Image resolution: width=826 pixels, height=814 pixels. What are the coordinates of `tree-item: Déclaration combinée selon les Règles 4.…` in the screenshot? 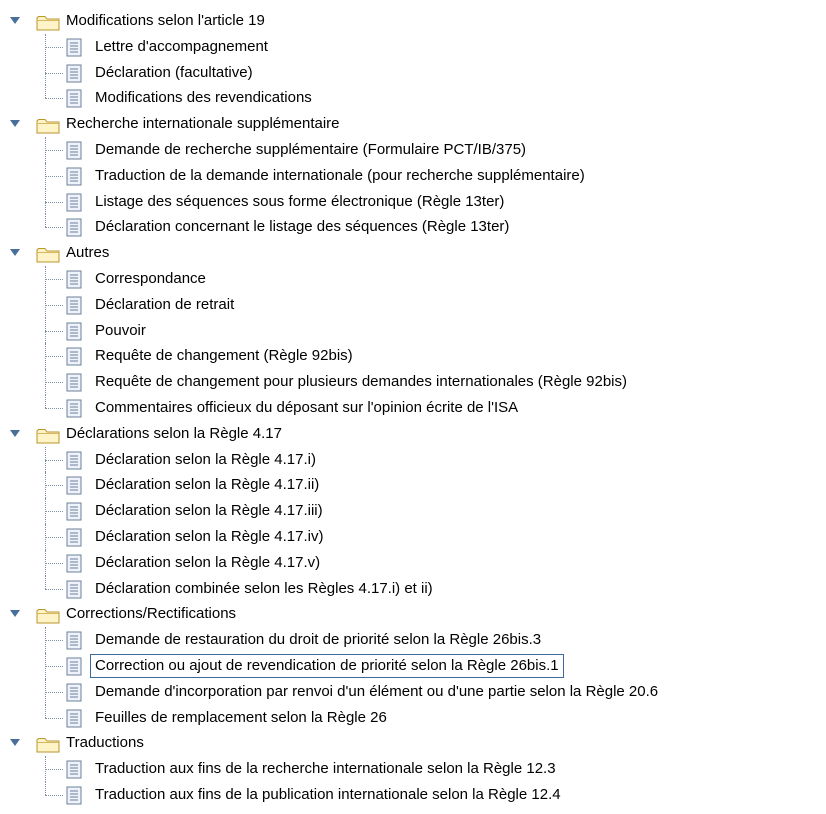 It's located at (413, 588).